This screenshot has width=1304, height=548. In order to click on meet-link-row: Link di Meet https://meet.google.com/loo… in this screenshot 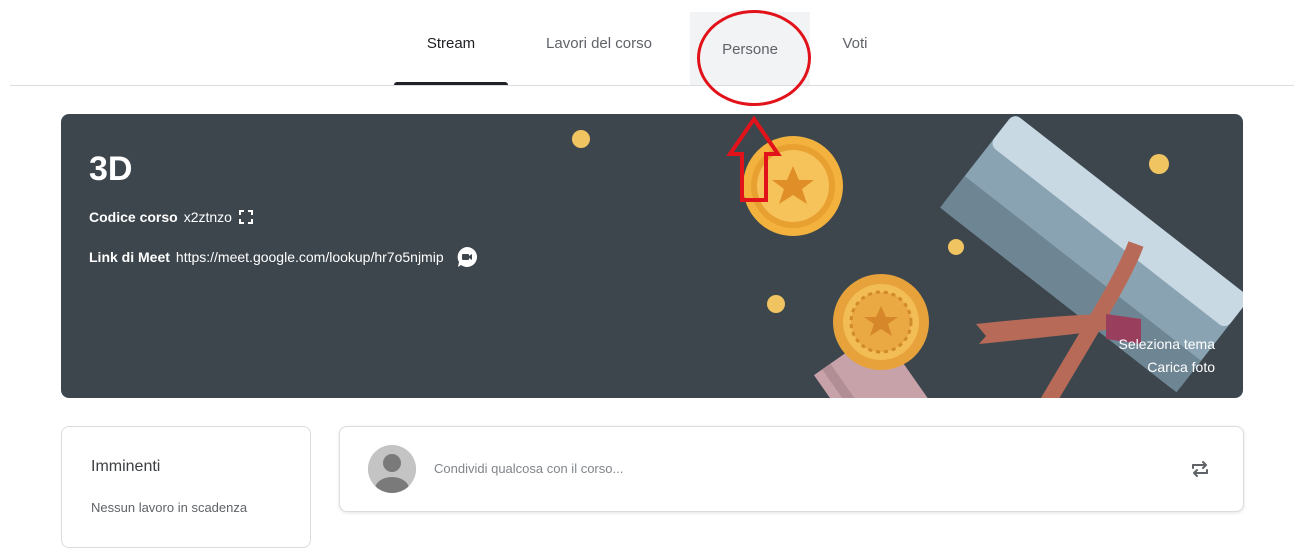, I will do `click(283, 257)`.